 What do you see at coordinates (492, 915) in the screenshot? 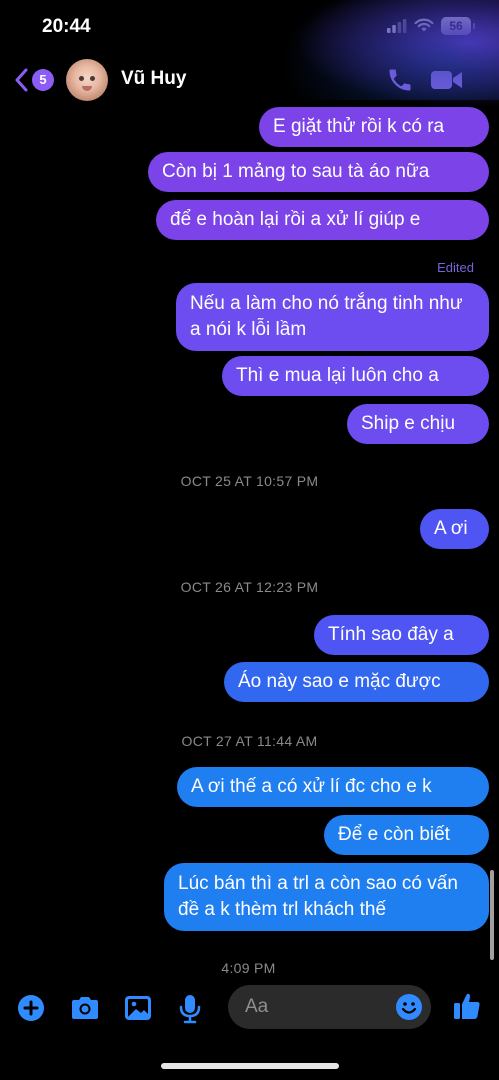
I see `scrollbar-thumb` at bounding box center [492, 915].